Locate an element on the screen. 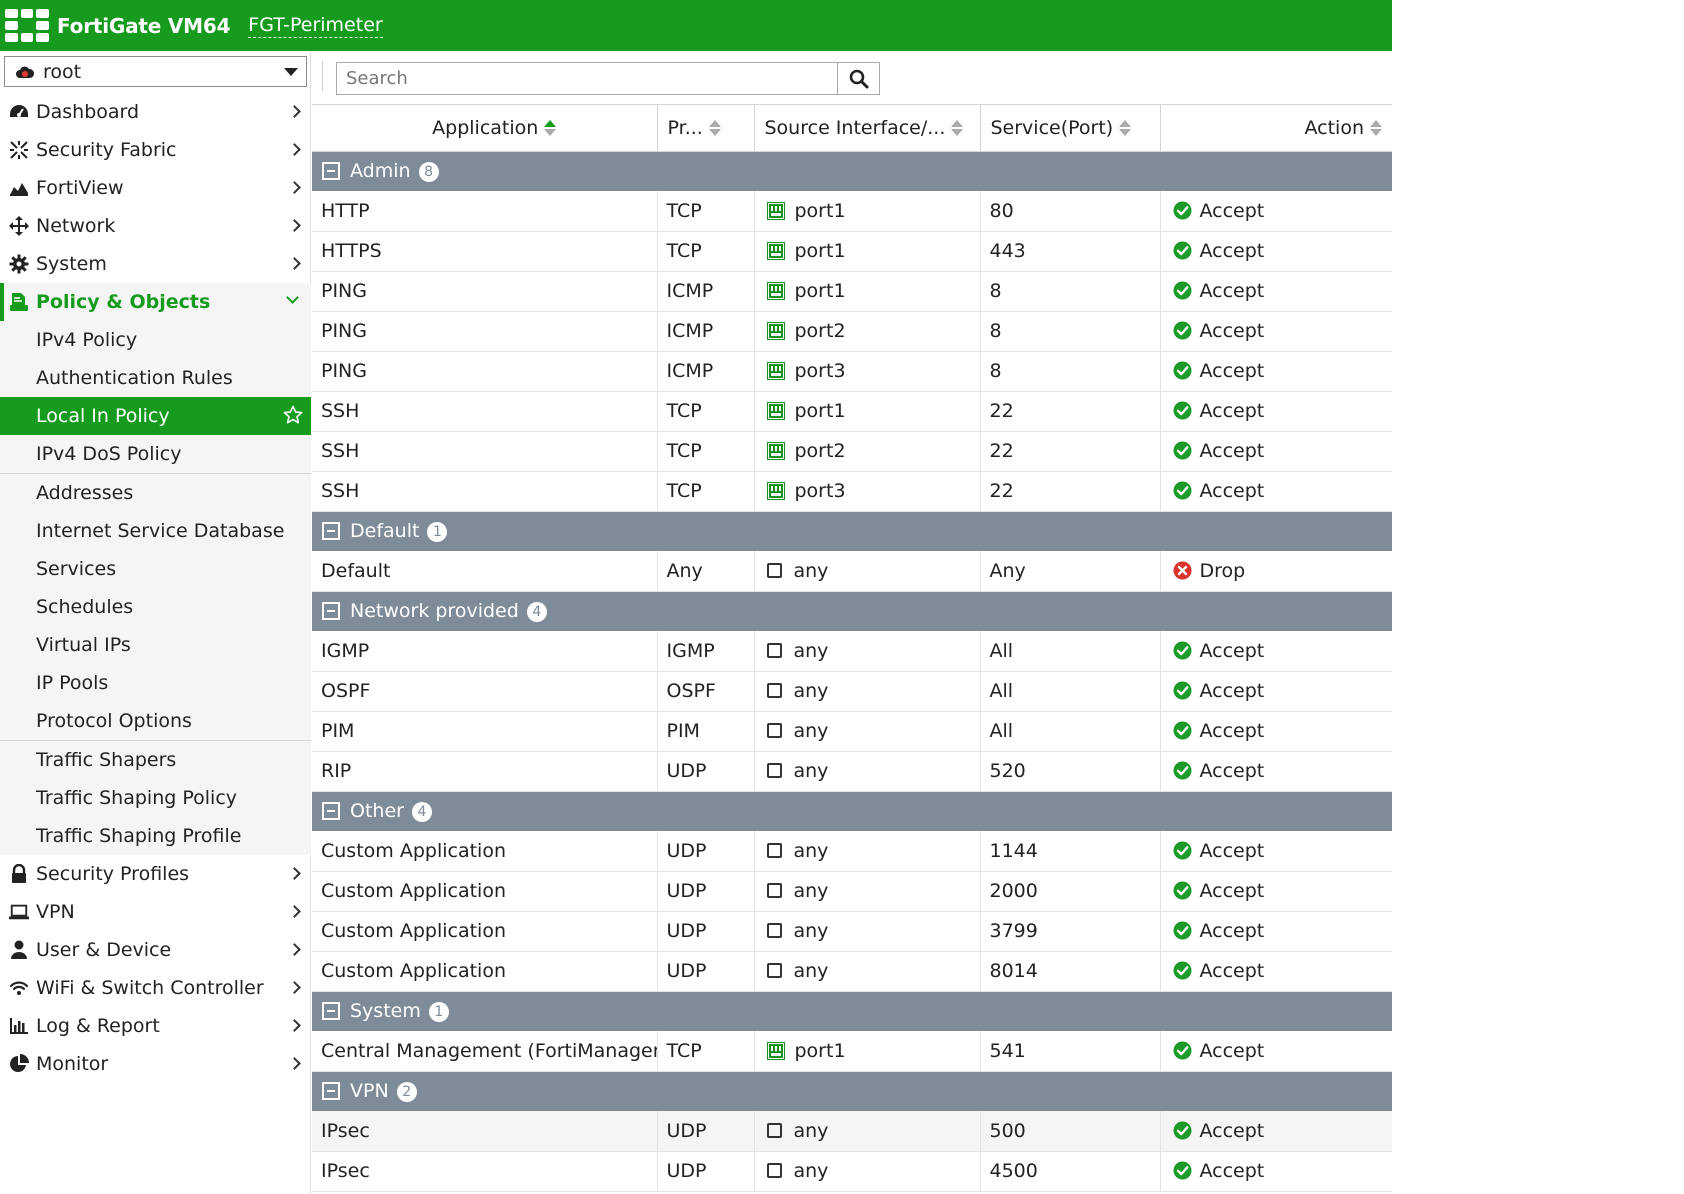 The image size is (1684, 1194). search-button is located at coordinates (858, 78).